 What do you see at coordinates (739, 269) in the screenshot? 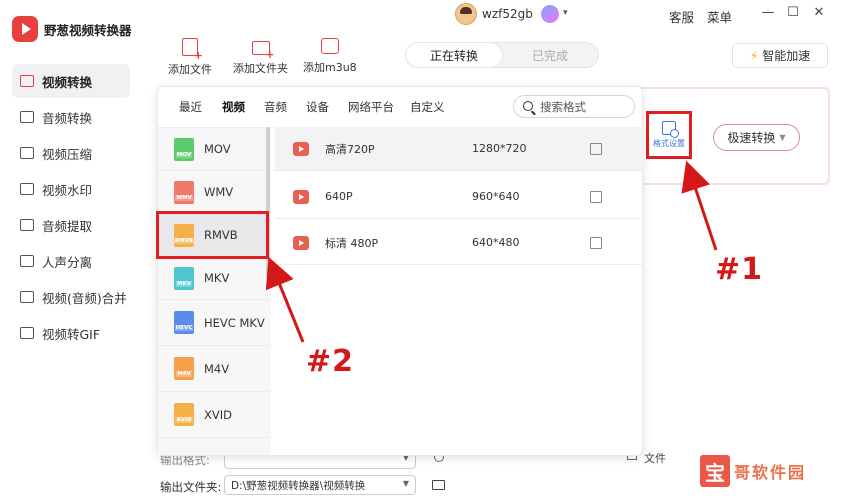
I see `annotation-marker-1: #1` at bounding box center [739, 269].